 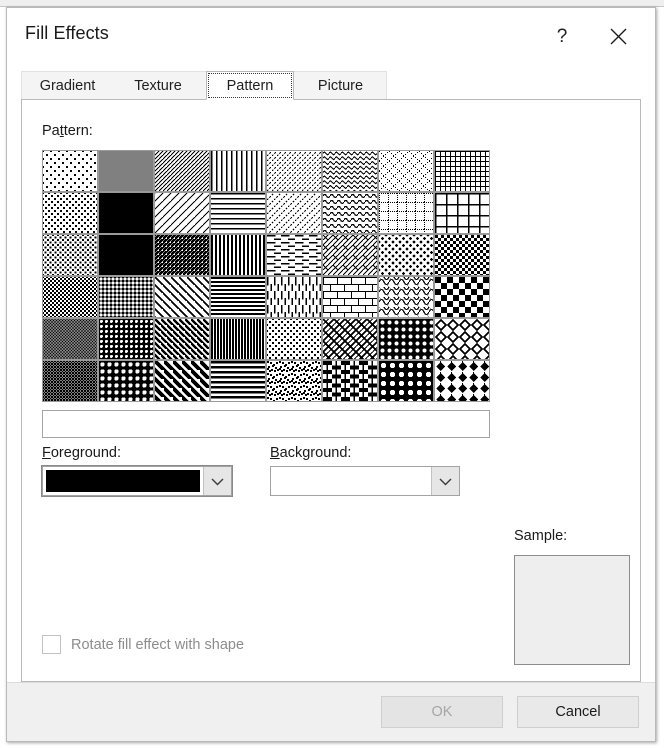 I want to click on tab-texture: Texture, so click(x=158, y=85).